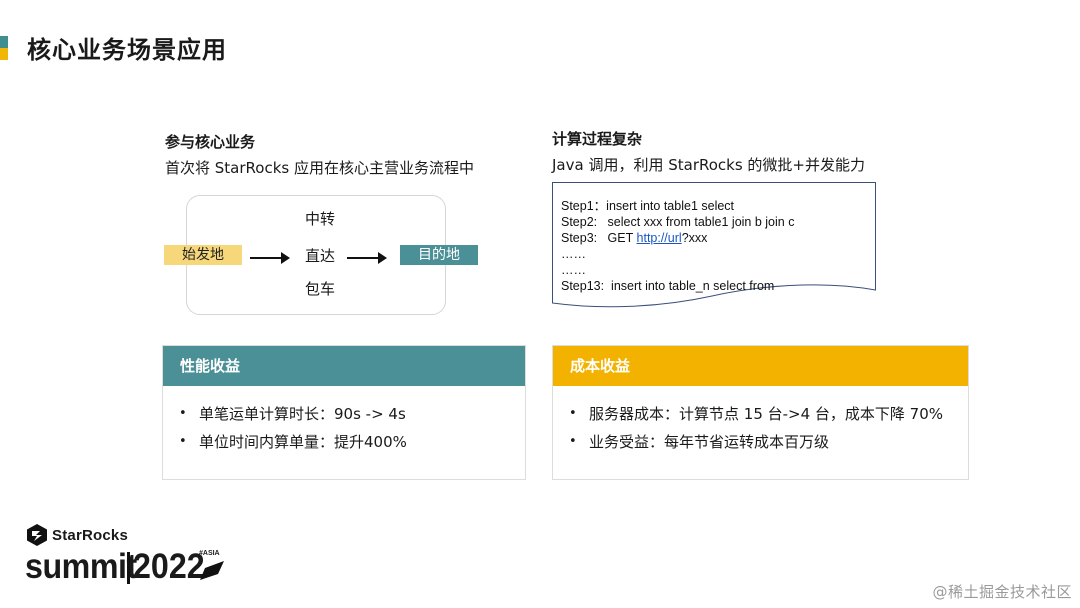  What do you see at coordinates (4, 42) in the screenshot?
I see `title-accent-teal` at bounding box center [4, 42].